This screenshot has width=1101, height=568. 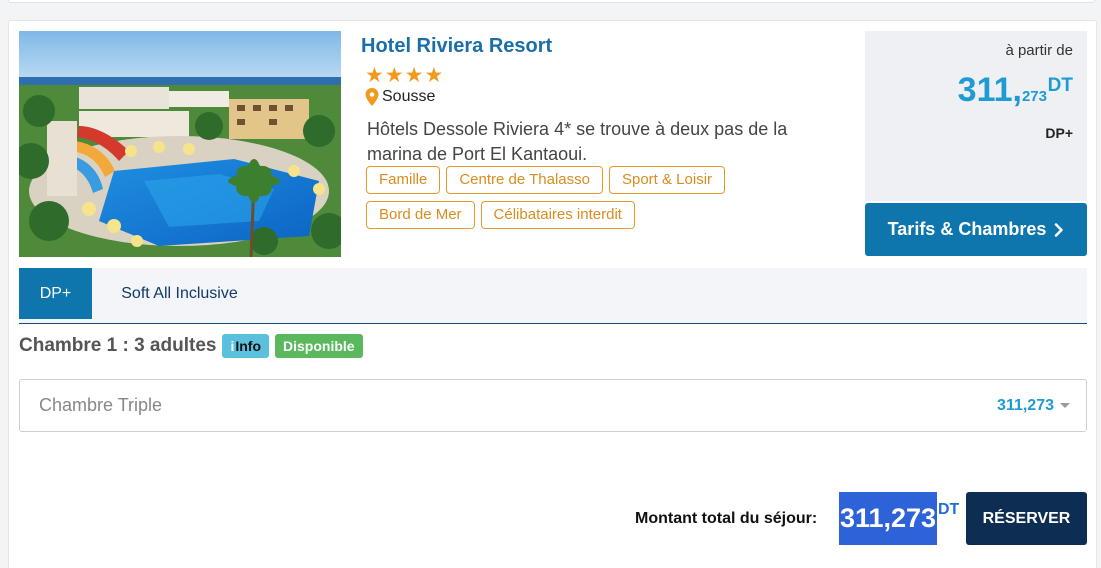 What do you see at coordinates (409, 96) in the screenshot?
I see `location-text: Sousse` at bounding box center [409, 96].